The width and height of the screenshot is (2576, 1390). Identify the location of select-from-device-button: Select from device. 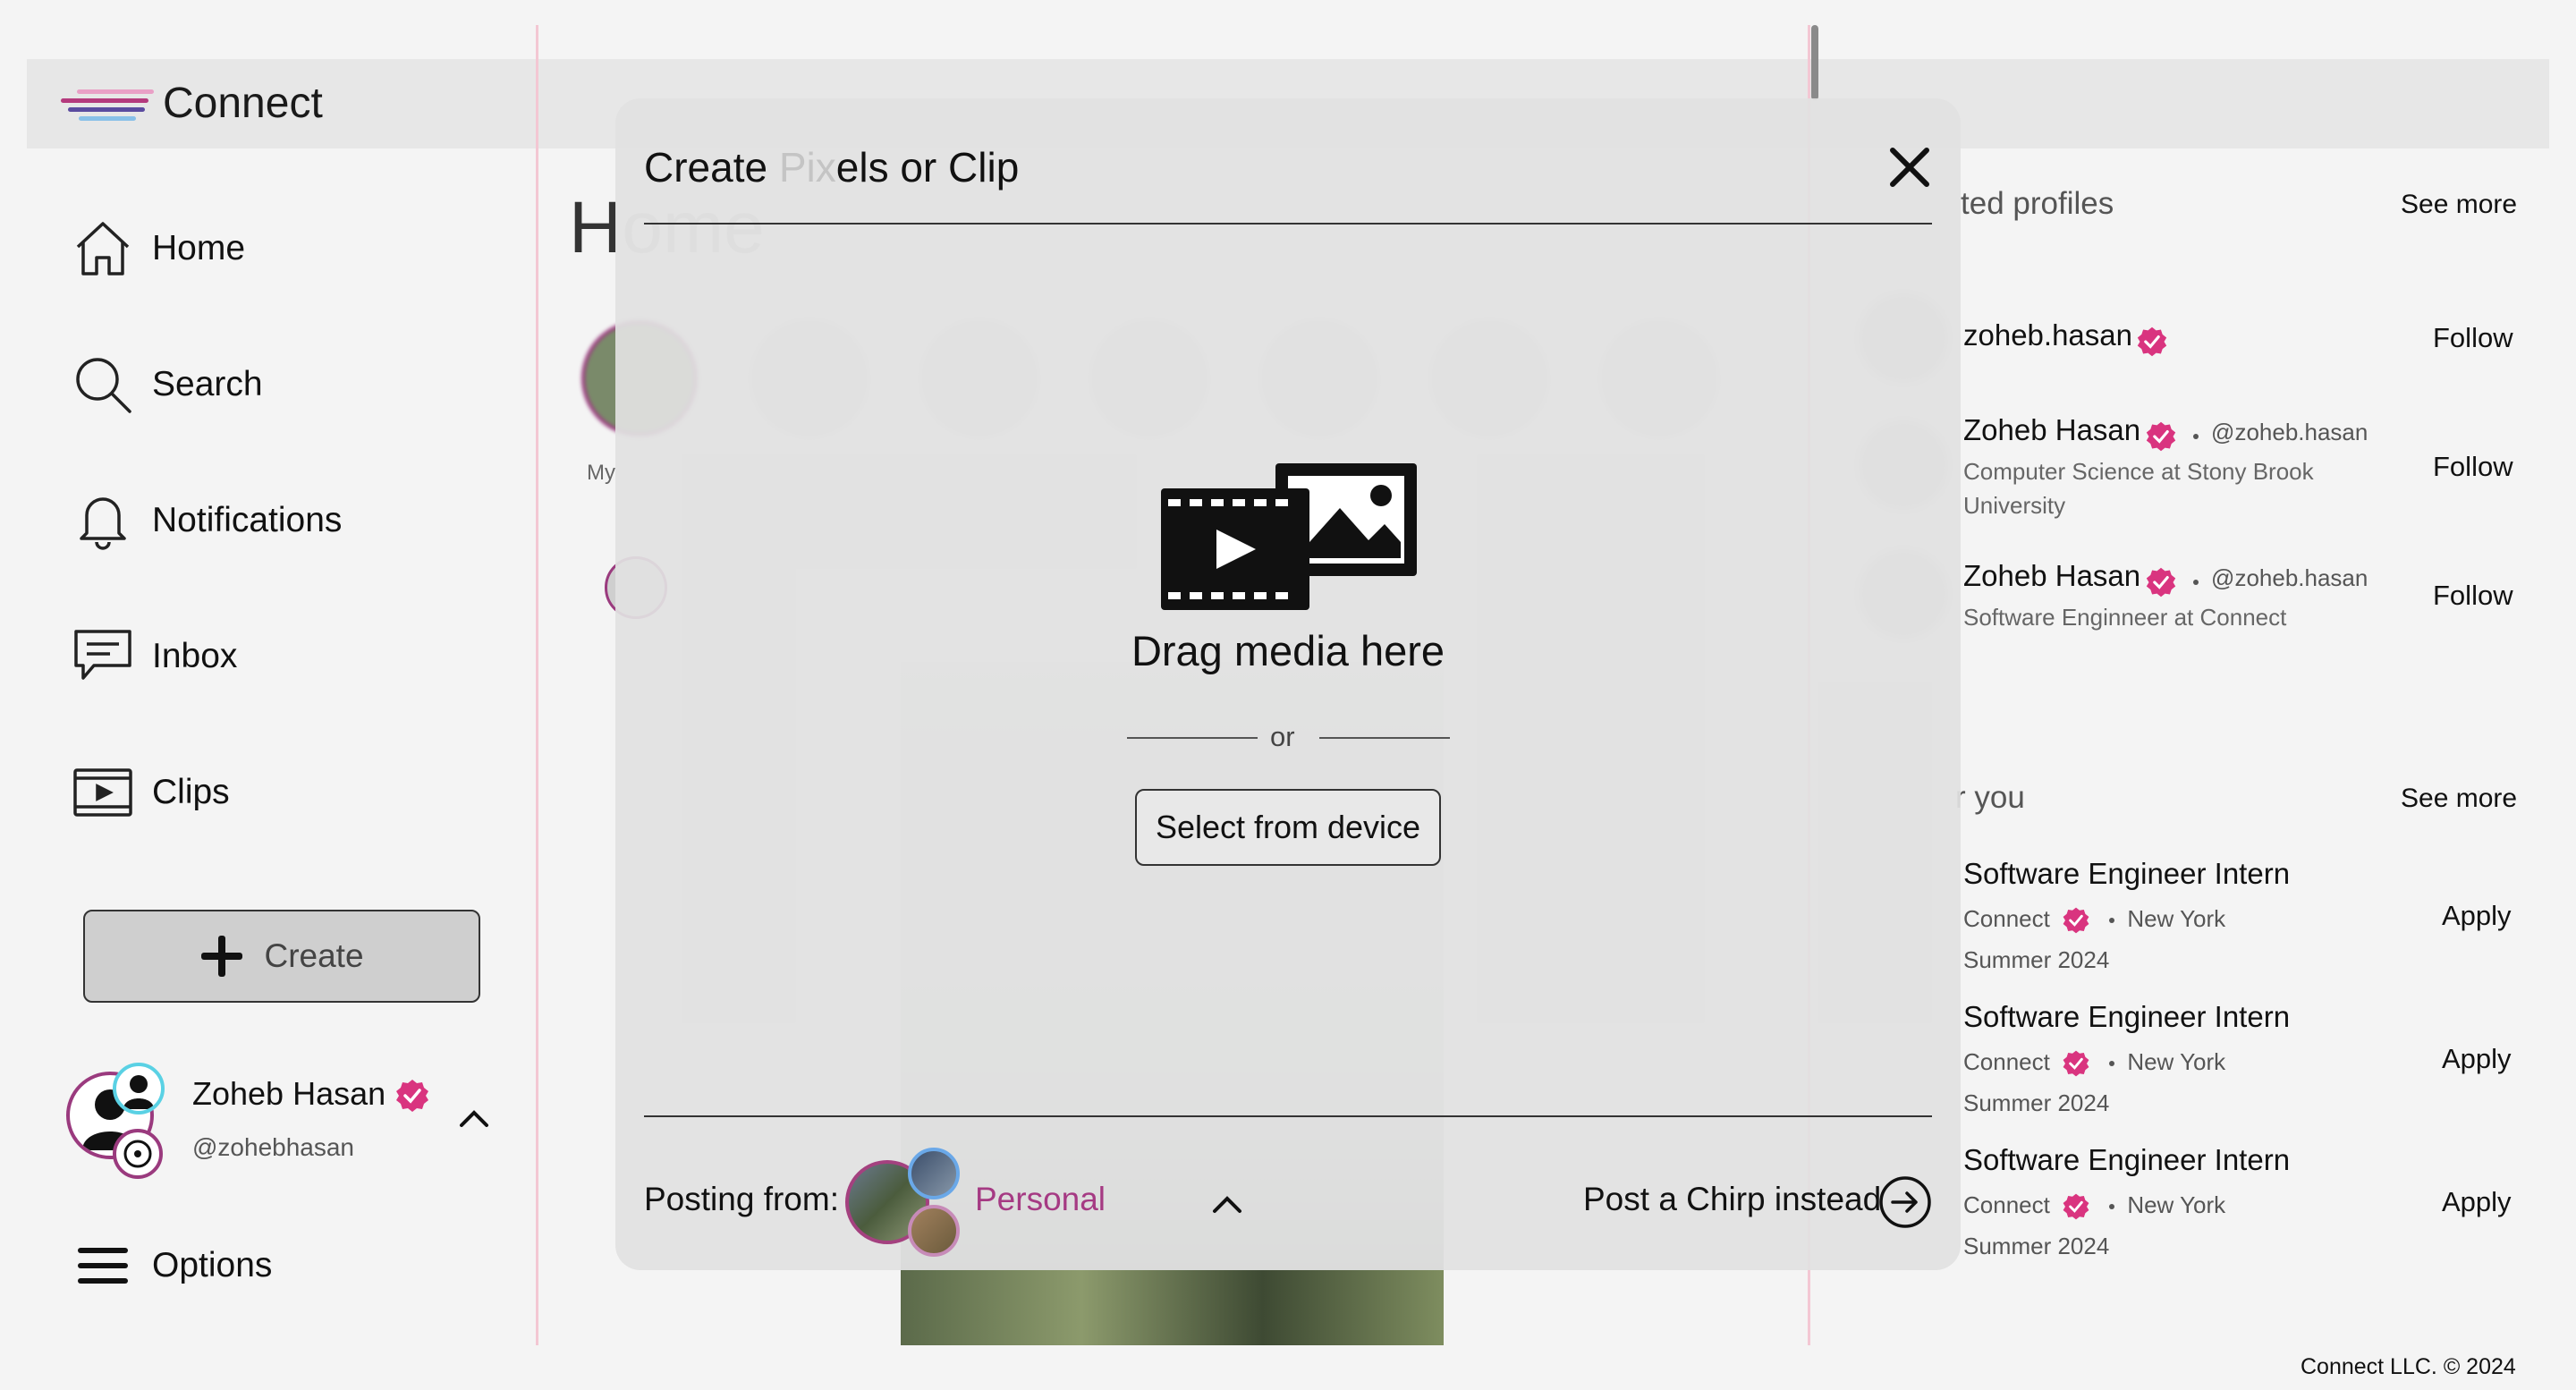
(1288, 827).